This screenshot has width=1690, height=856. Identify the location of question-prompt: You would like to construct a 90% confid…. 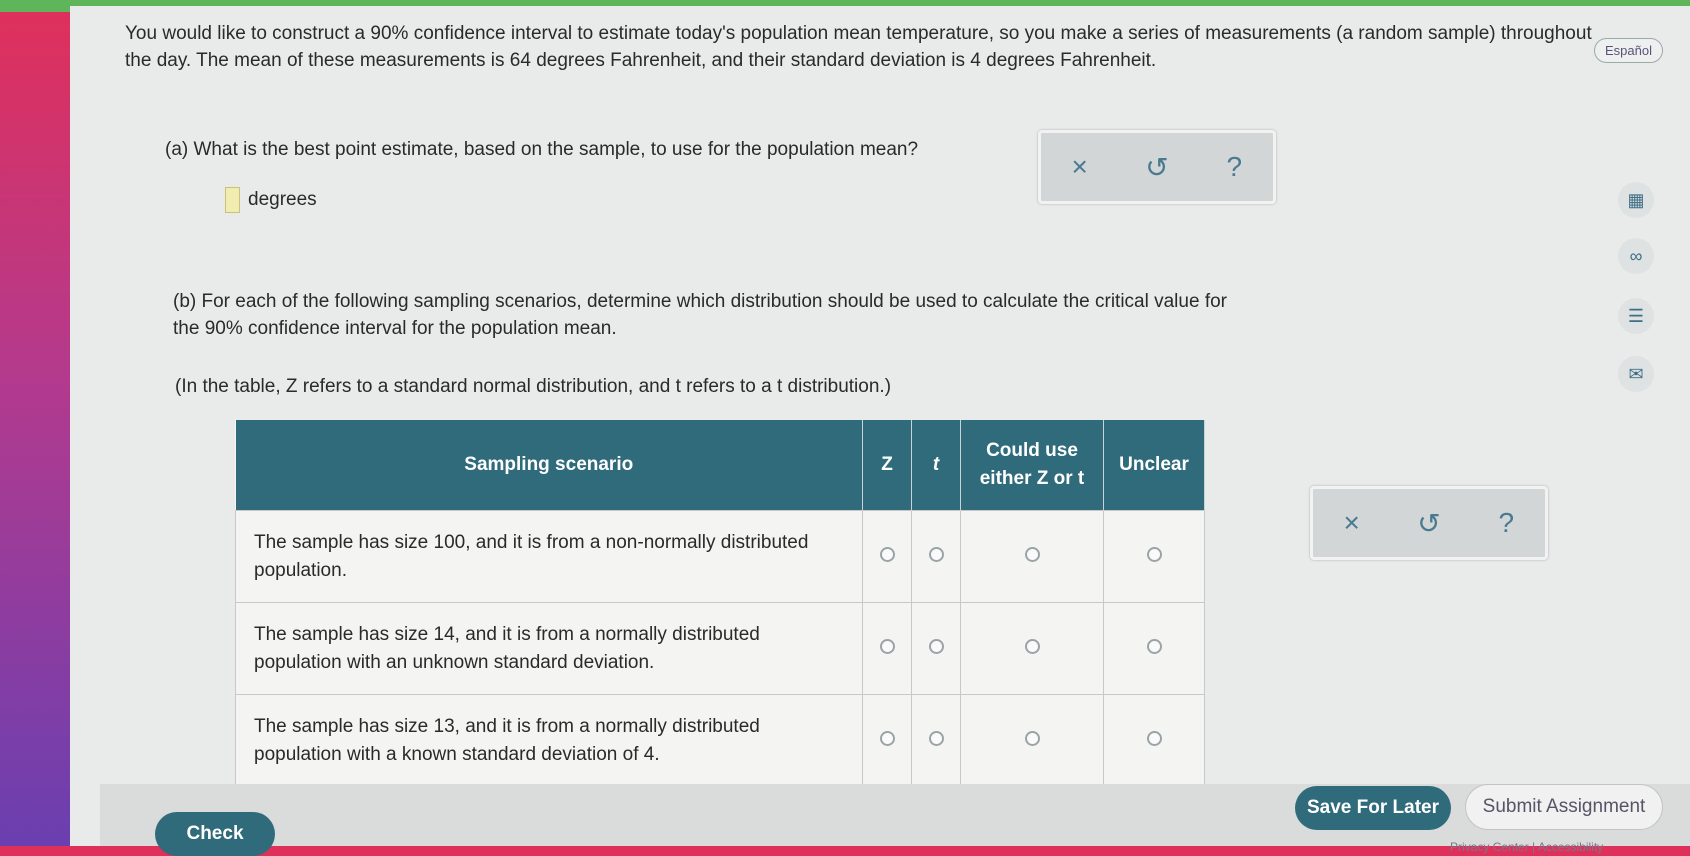
(858, 47).